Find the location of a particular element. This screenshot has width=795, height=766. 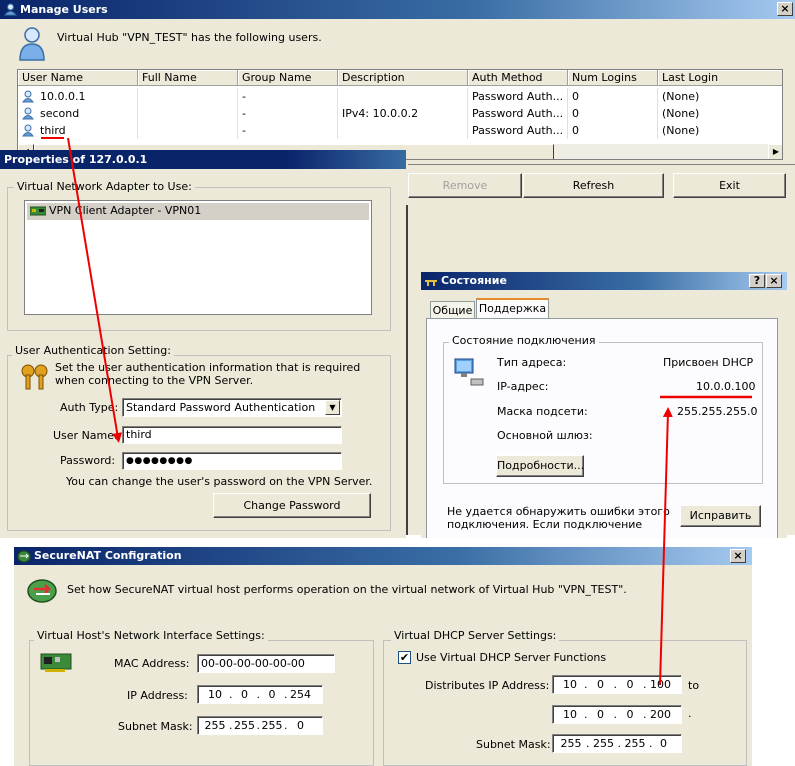

scroll-right-icon: ▶ is located at coordinates (775, 151).